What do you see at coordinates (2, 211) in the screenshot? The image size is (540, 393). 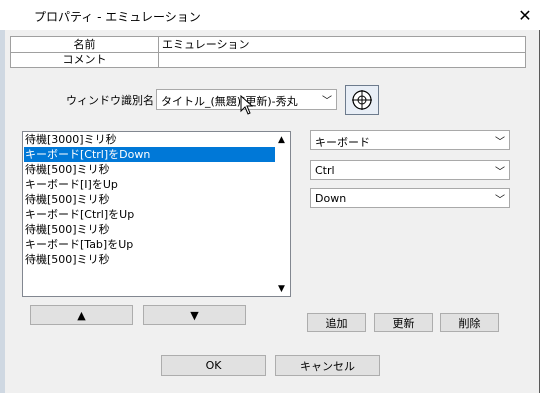 I see `background-window-edge` at bounding box center [2, 211].